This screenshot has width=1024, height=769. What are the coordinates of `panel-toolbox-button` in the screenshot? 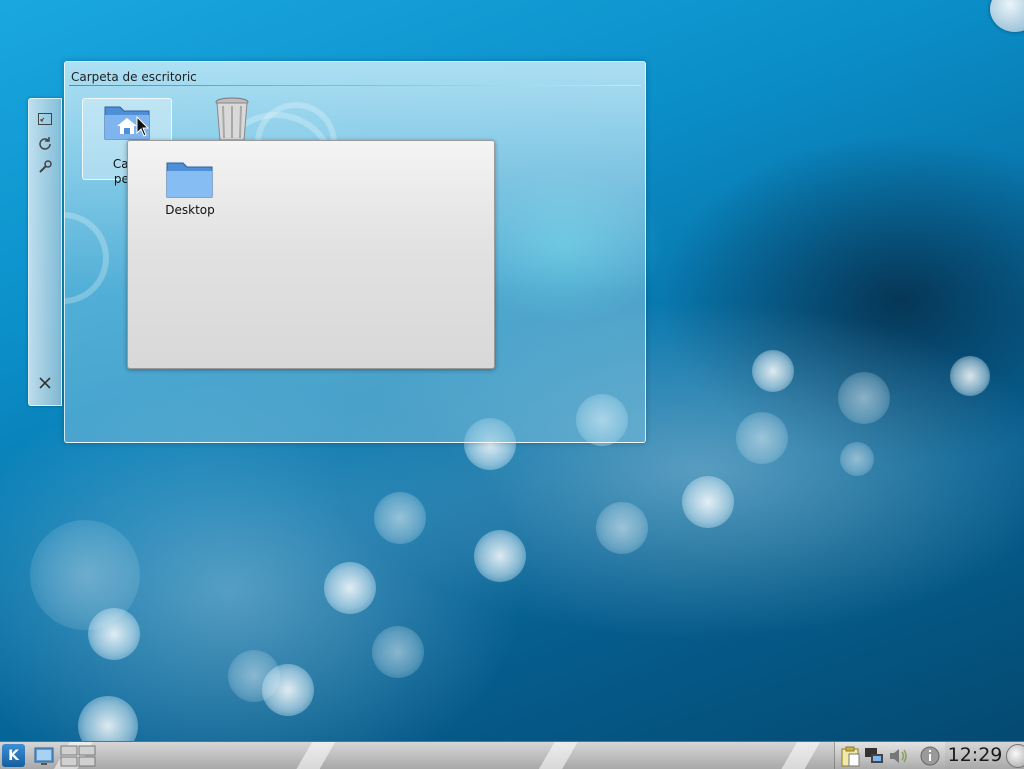 It's located at (1015, 756).